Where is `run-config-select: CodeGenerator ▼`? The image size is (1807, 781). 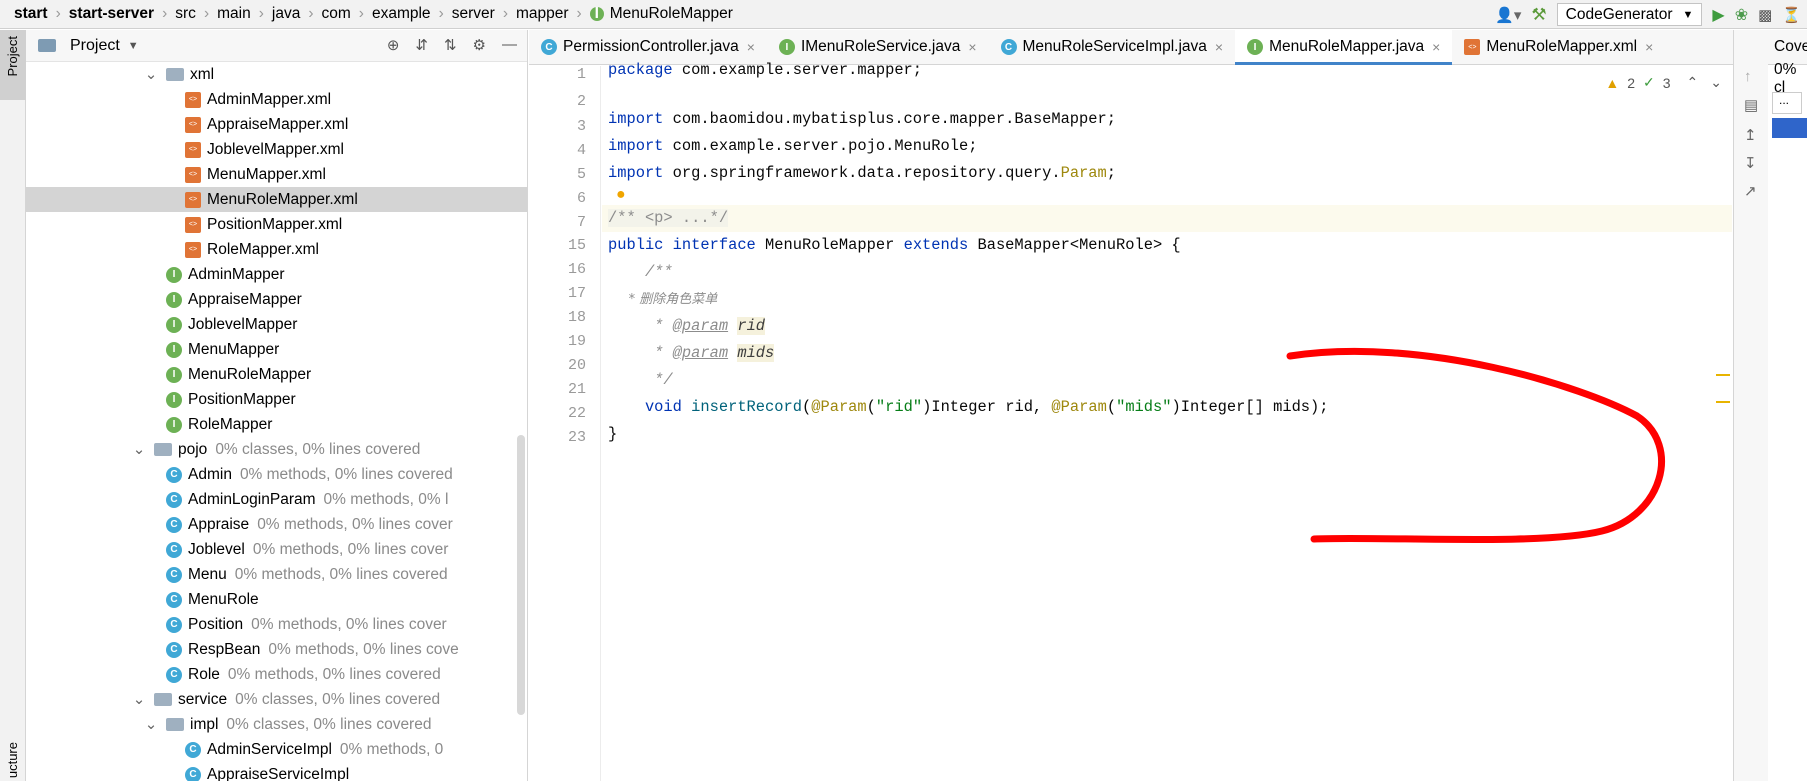
run-config-select: CodeGenerator ▼ is located at coordinates (1629, 14).